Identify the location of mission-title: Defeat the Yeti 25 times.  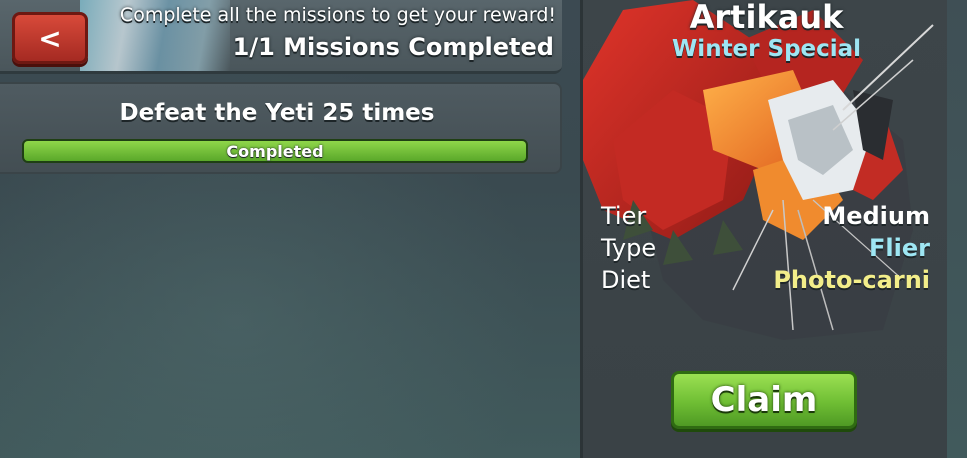
(277, 113).